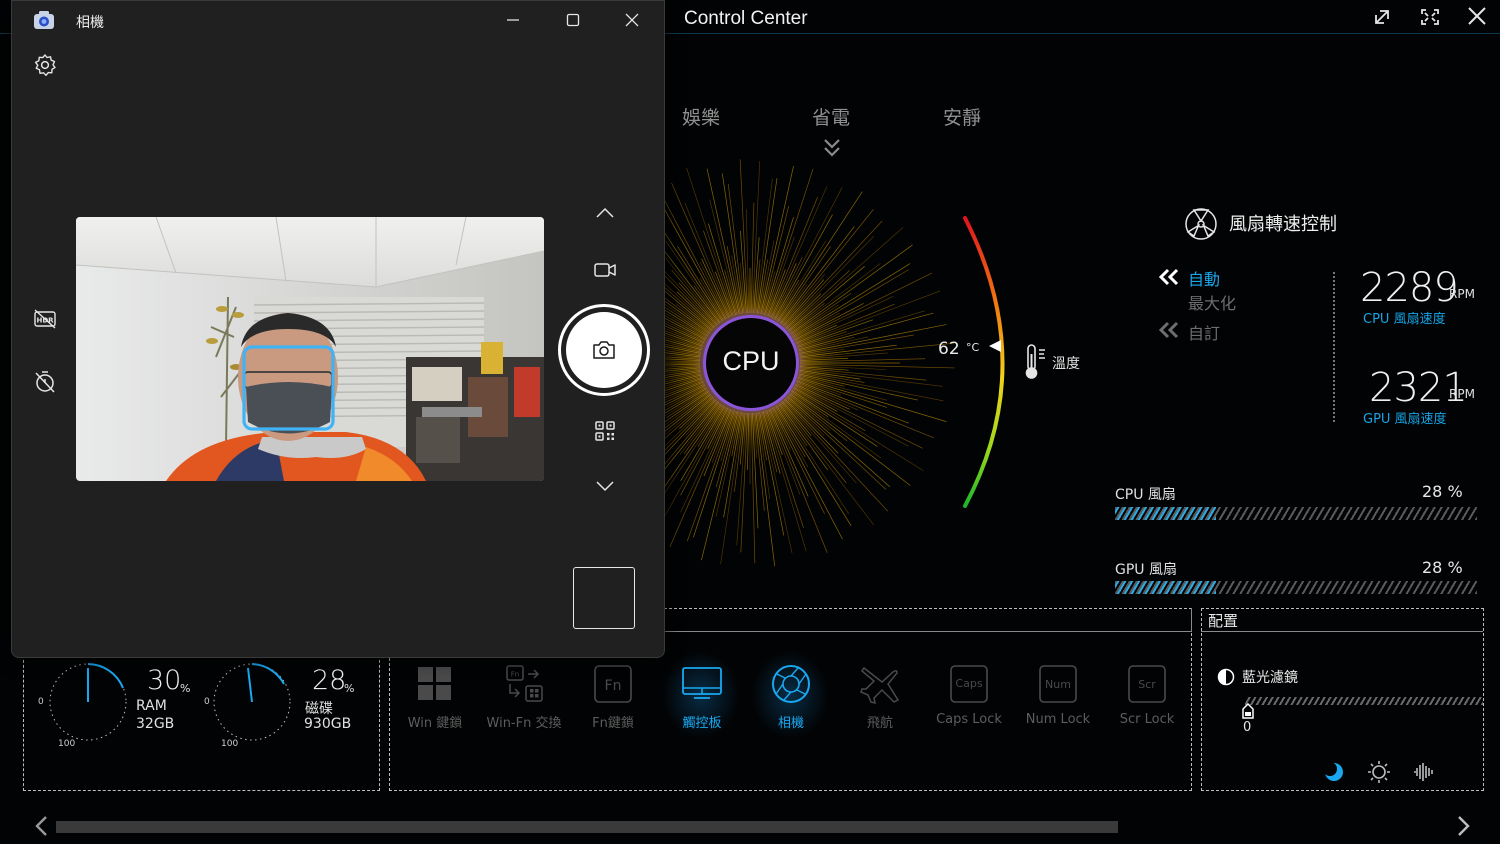 This screenshot has height=844, width=1500. I want to click on temperature-pointer-icon, so click(995, 346).